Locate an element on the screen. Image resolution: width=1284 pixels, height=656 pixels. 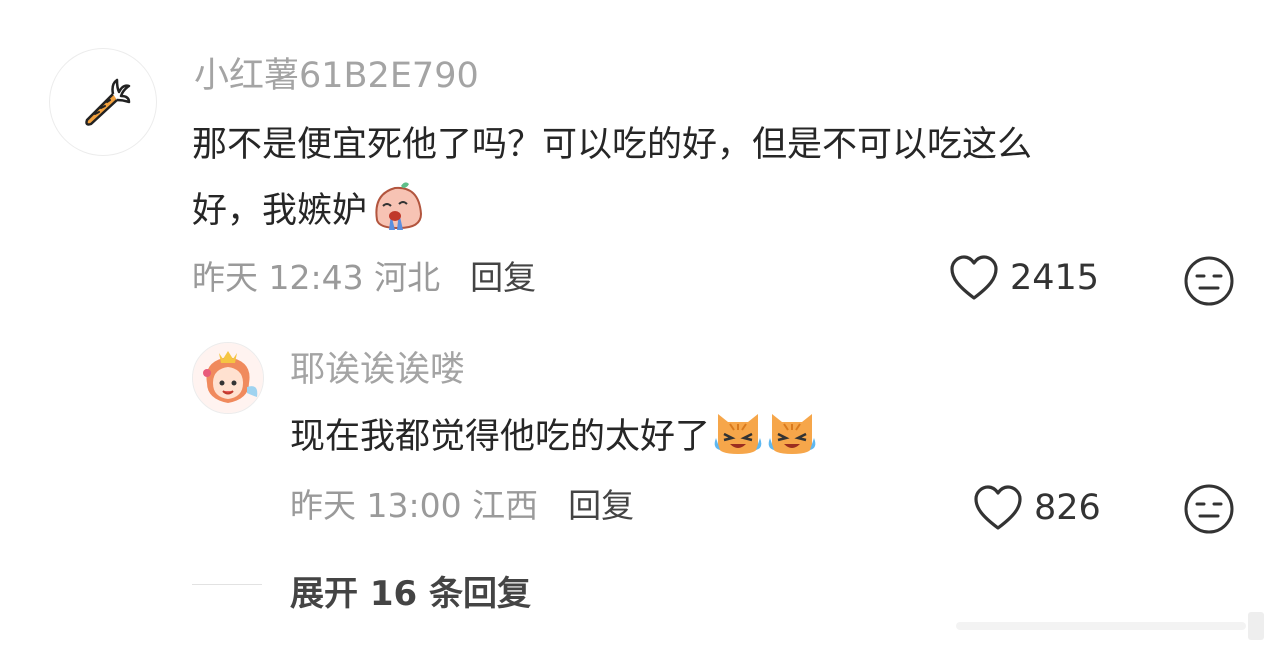
reply-like-button: 826 is located at coordinates (1036, 508).